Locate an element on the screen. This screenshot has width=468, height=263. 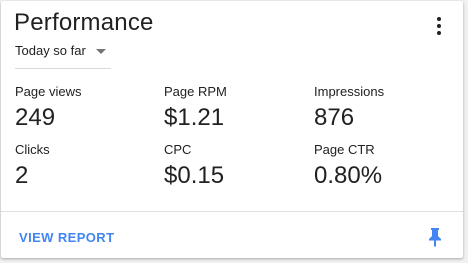
dropdown-caret-icon is located at coordinates (100, 51).